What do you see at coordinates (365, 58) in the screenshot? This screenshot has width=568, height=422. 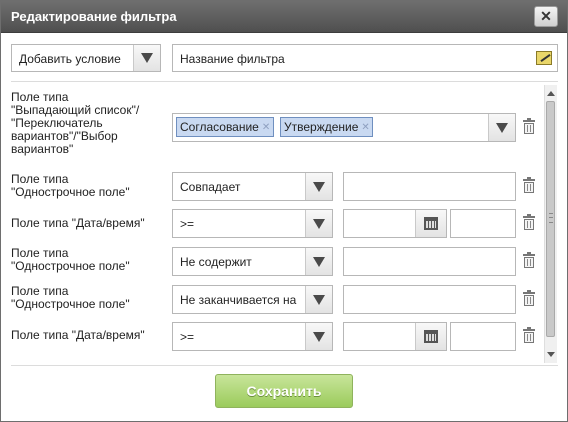 I see `filter-name-field: Название фильтра` at bounding box center [365, 58].